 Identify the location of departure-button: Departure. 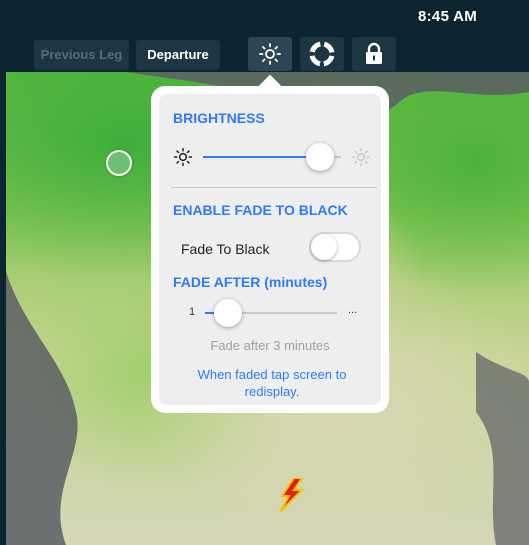
(178, 55).